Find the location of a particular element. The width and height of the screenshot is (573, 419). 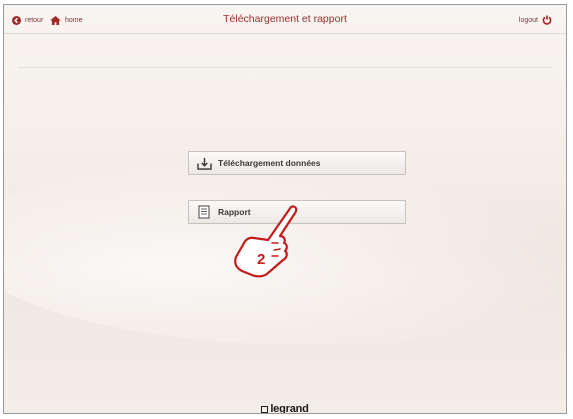

logout-label: logout is located at coordinates (528, 20).